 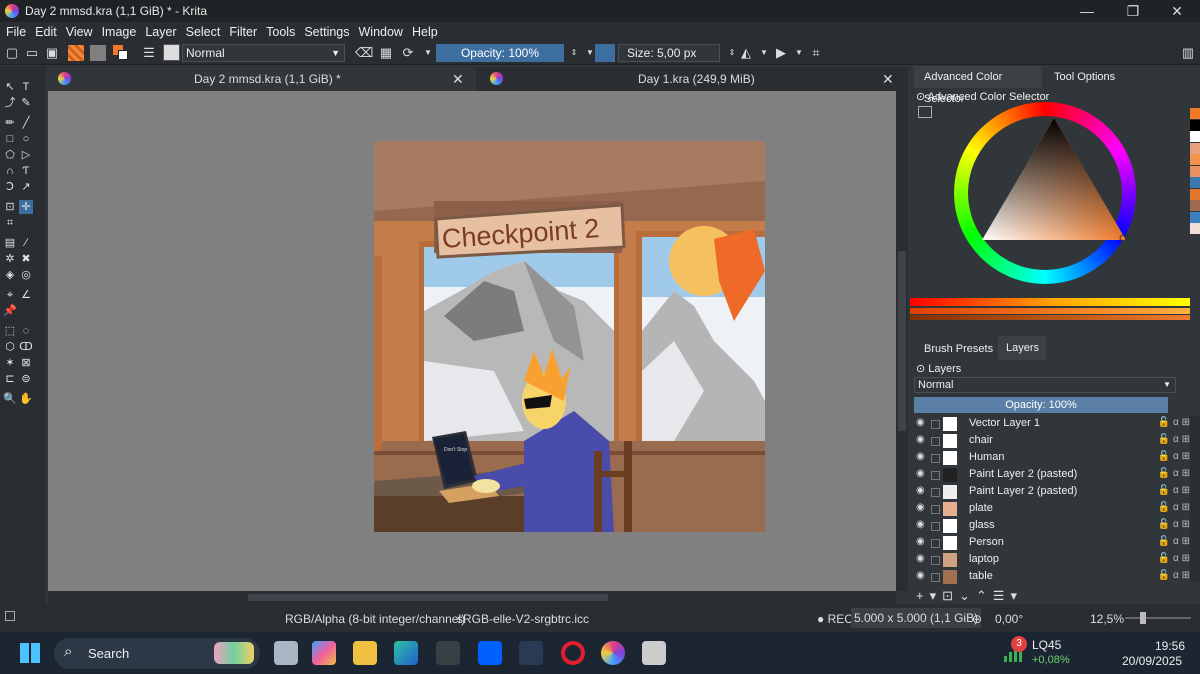 I want to click on layer-row: ◉ table 🔓 α ⊞, so click(x=1055, y=577).